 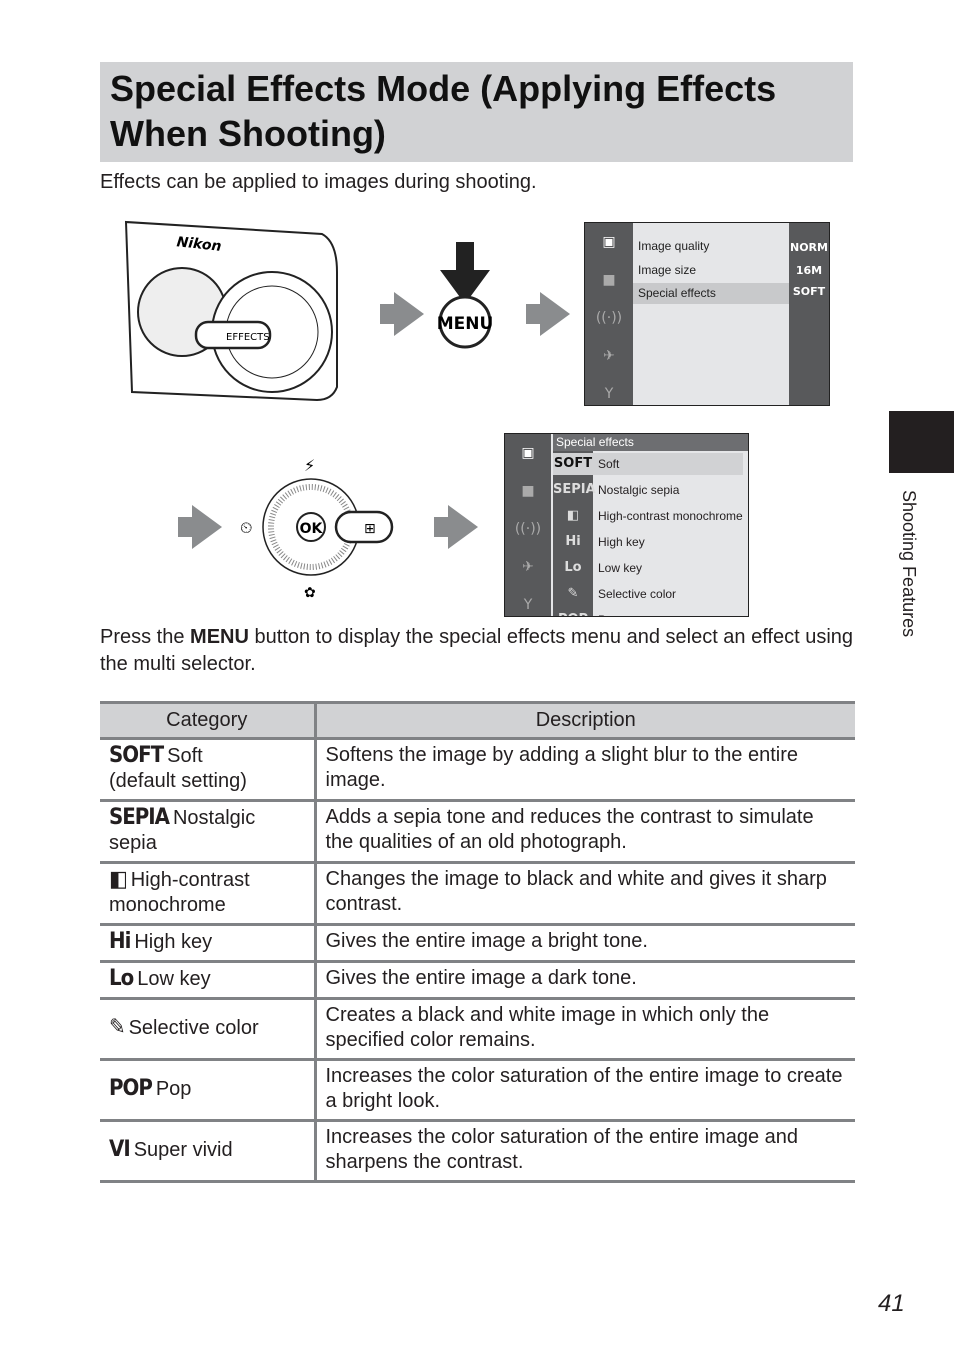 What do you see at coordinates (173, 1089) in the screenshot?
I see `category-name: Pop` at bounding box center [173, 1089].